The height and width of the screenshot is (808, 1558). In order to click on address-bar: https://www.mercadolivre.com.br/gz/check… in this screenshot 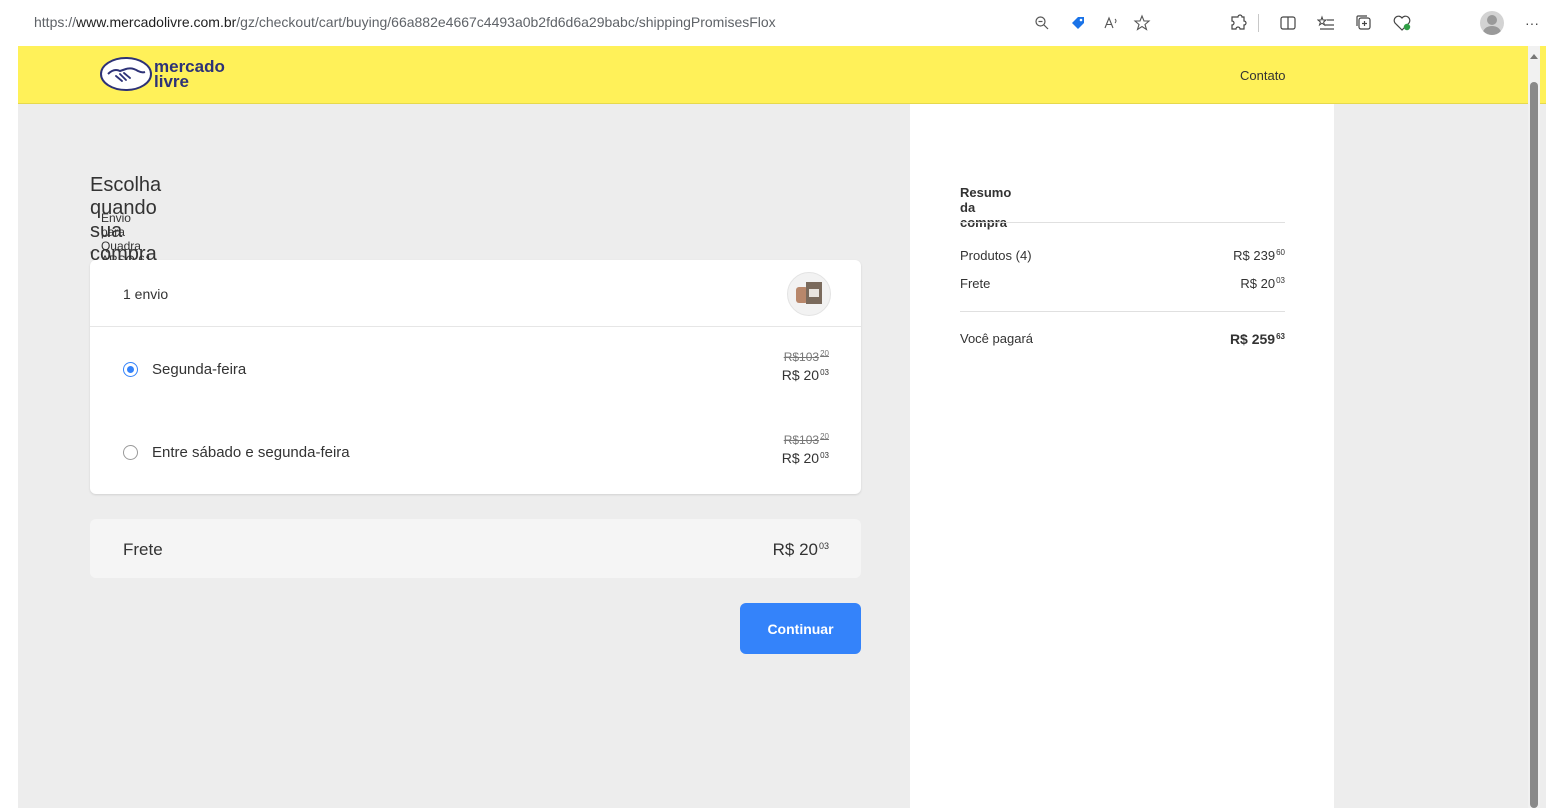, I will do `click(405, 22)`.